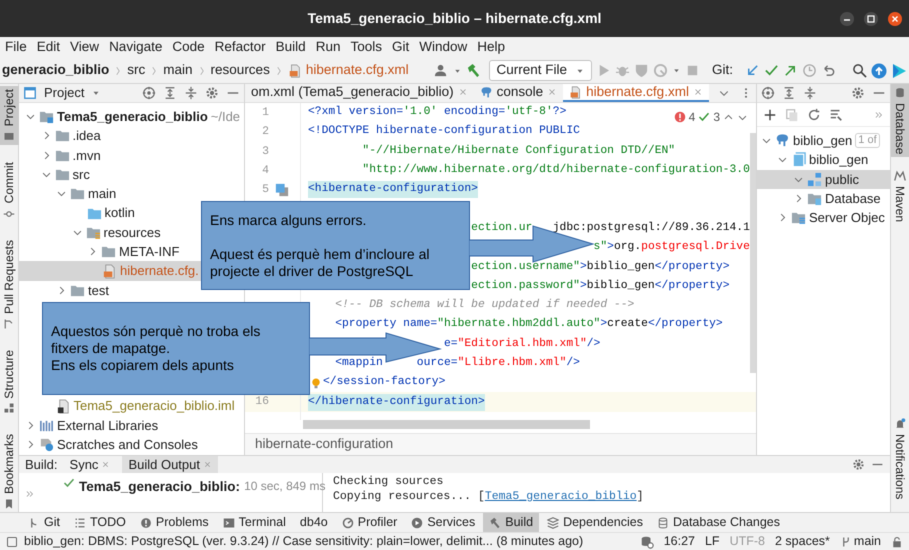 This screenshot has height=550, width=909. I want to click on console-link: Tema5_generacio_biblio, so click(560, 496).